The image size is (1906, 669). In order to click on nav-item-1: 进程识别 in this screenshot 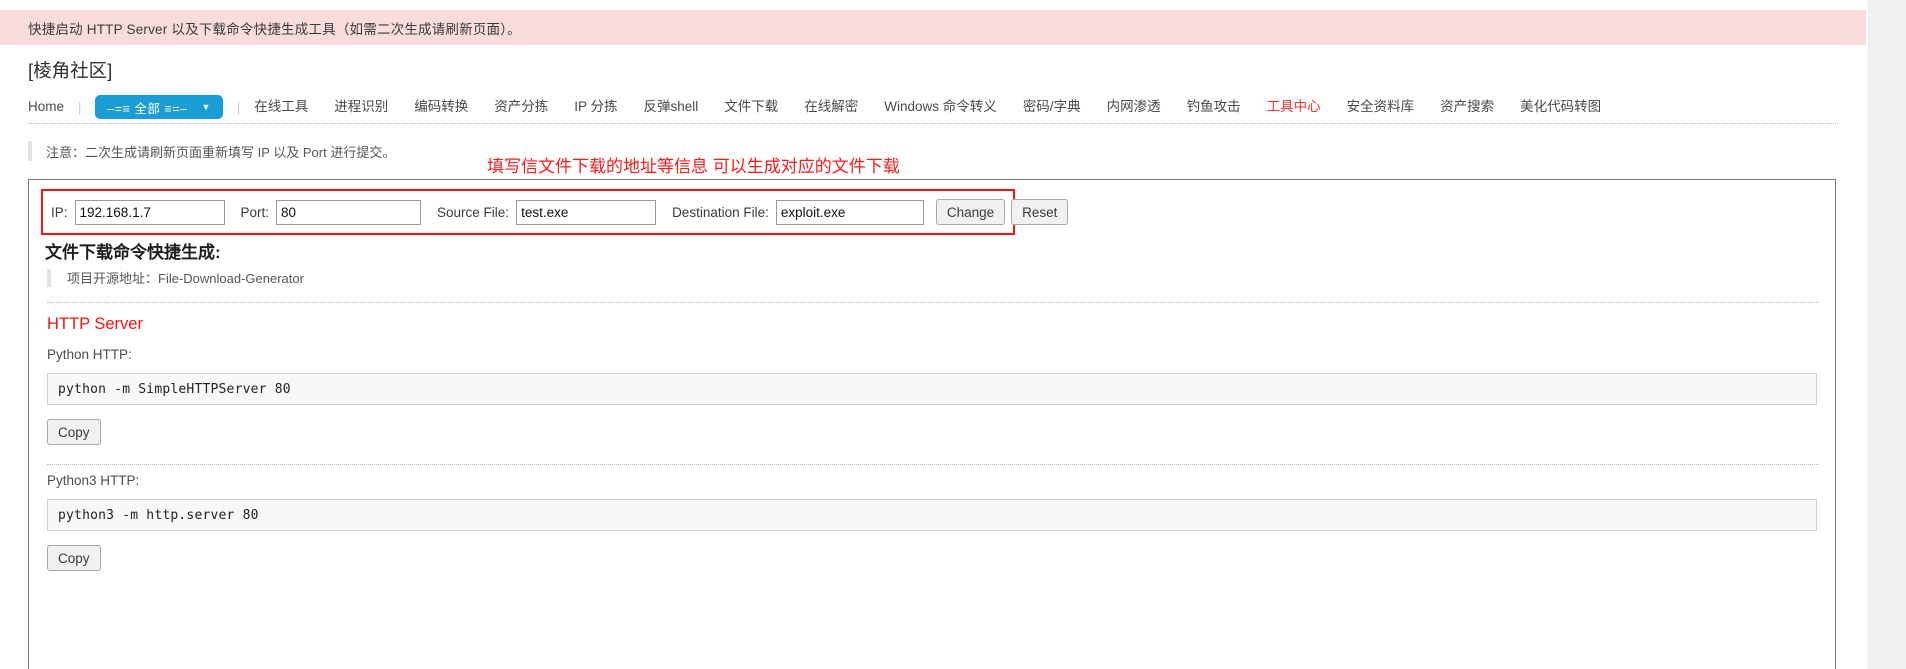, I will do `click(361, 107)`.